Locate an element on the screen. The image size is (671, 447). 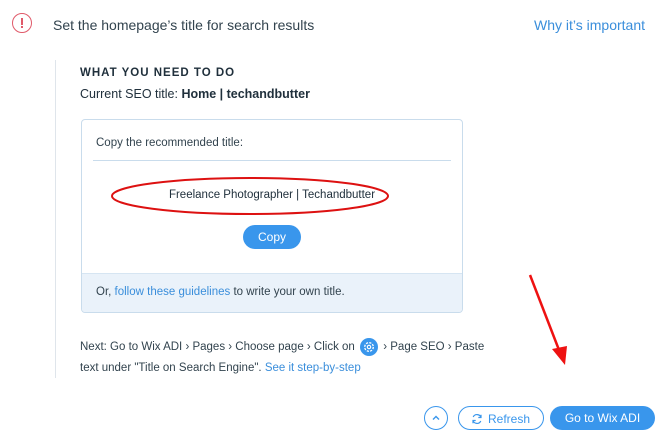
current-seo-label: Current SEO title: is located at coordinates (131, 94).